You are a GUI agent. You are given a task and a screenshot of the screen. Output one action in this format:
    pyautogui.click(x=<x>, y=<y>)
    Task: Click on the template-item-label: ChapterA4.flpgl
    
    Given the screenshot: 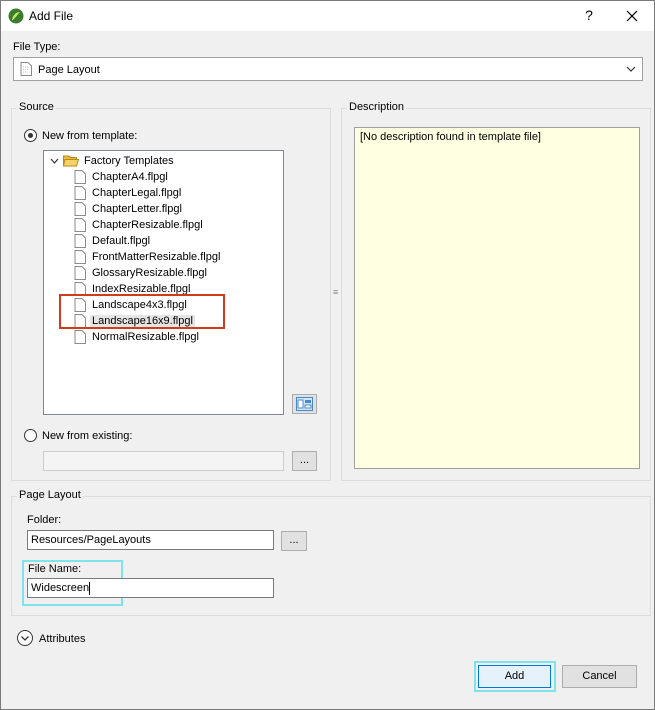 What is the action you would take?
    pyautogui.click(x=130, y=177)
    